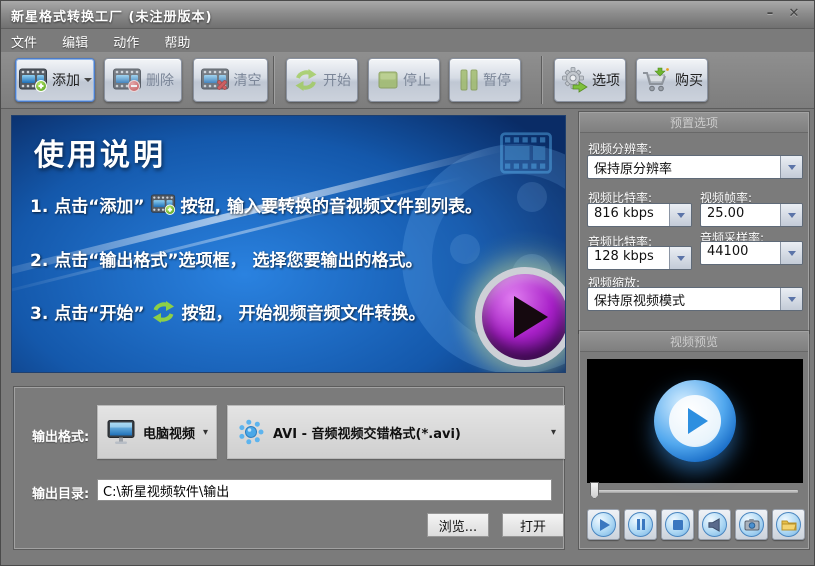 The width and height of the screenshot is (815, 566). I want to click on menu-item-help: 帮助, so click(177, 41).